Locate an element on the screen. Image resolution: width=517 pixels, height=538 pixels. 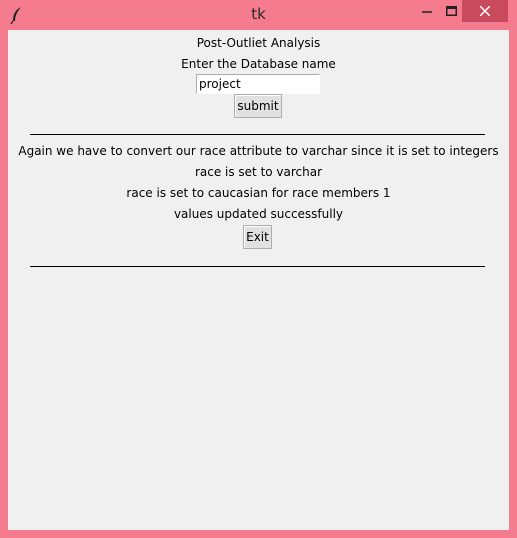
minimize-button is located at coordinates (427, 11).